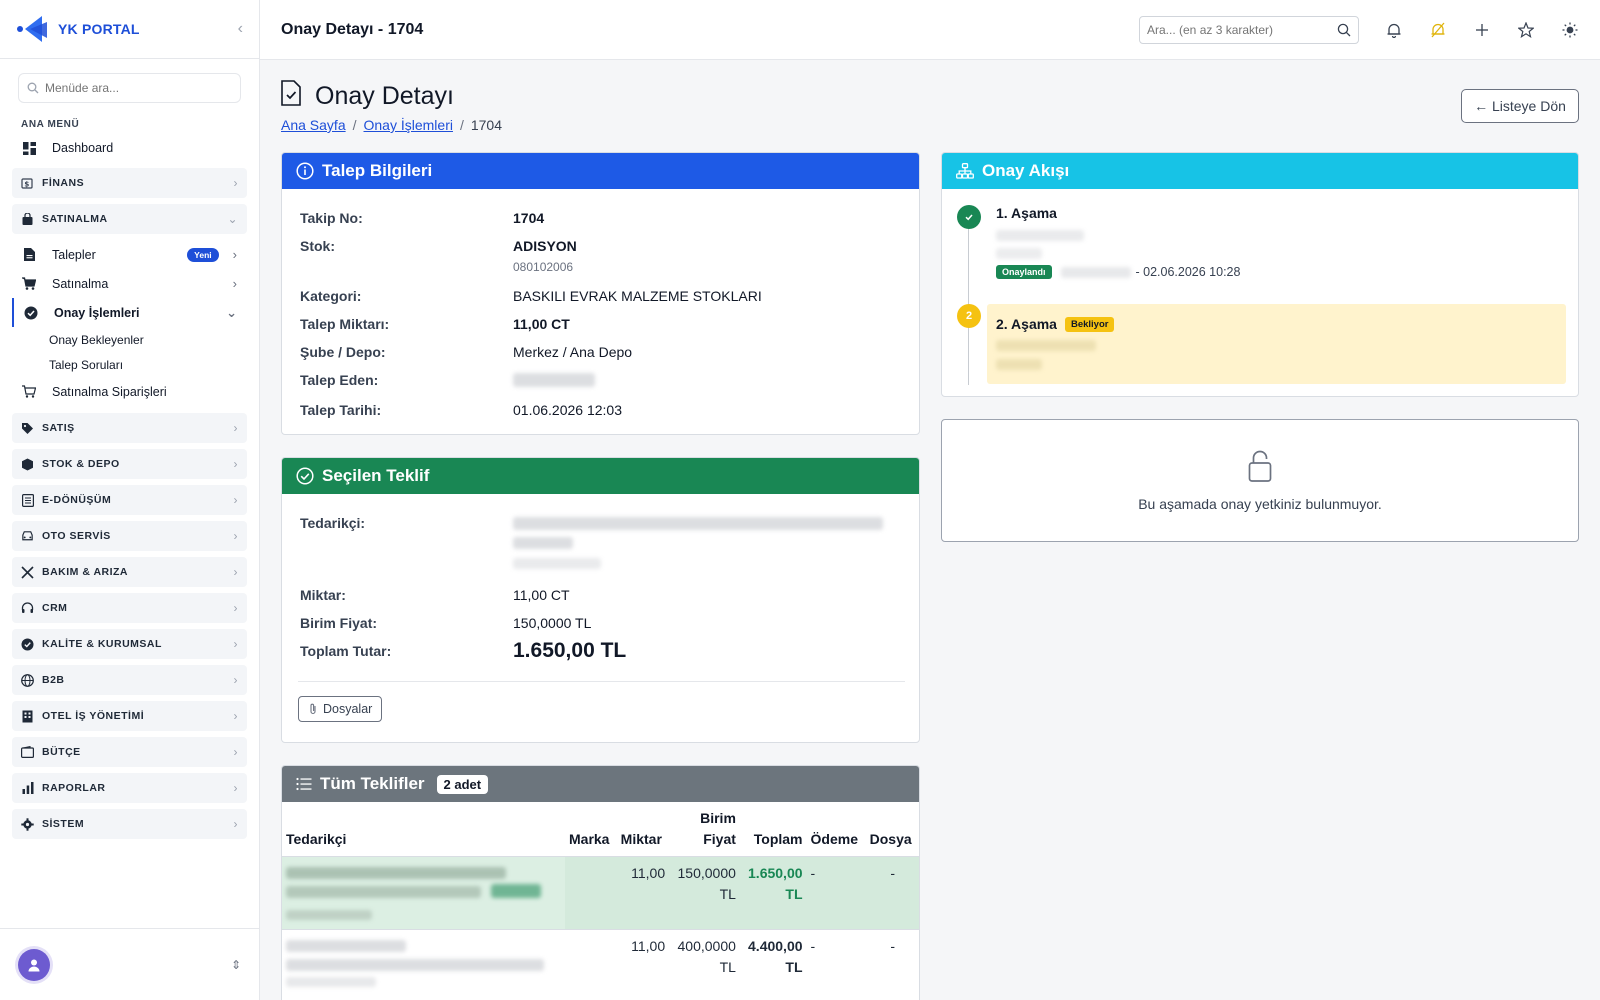  Describe the element at coordinates (129, 183) in the screenshot. I see `sidebar-group-finans: $ FİNANS ›` at that location.